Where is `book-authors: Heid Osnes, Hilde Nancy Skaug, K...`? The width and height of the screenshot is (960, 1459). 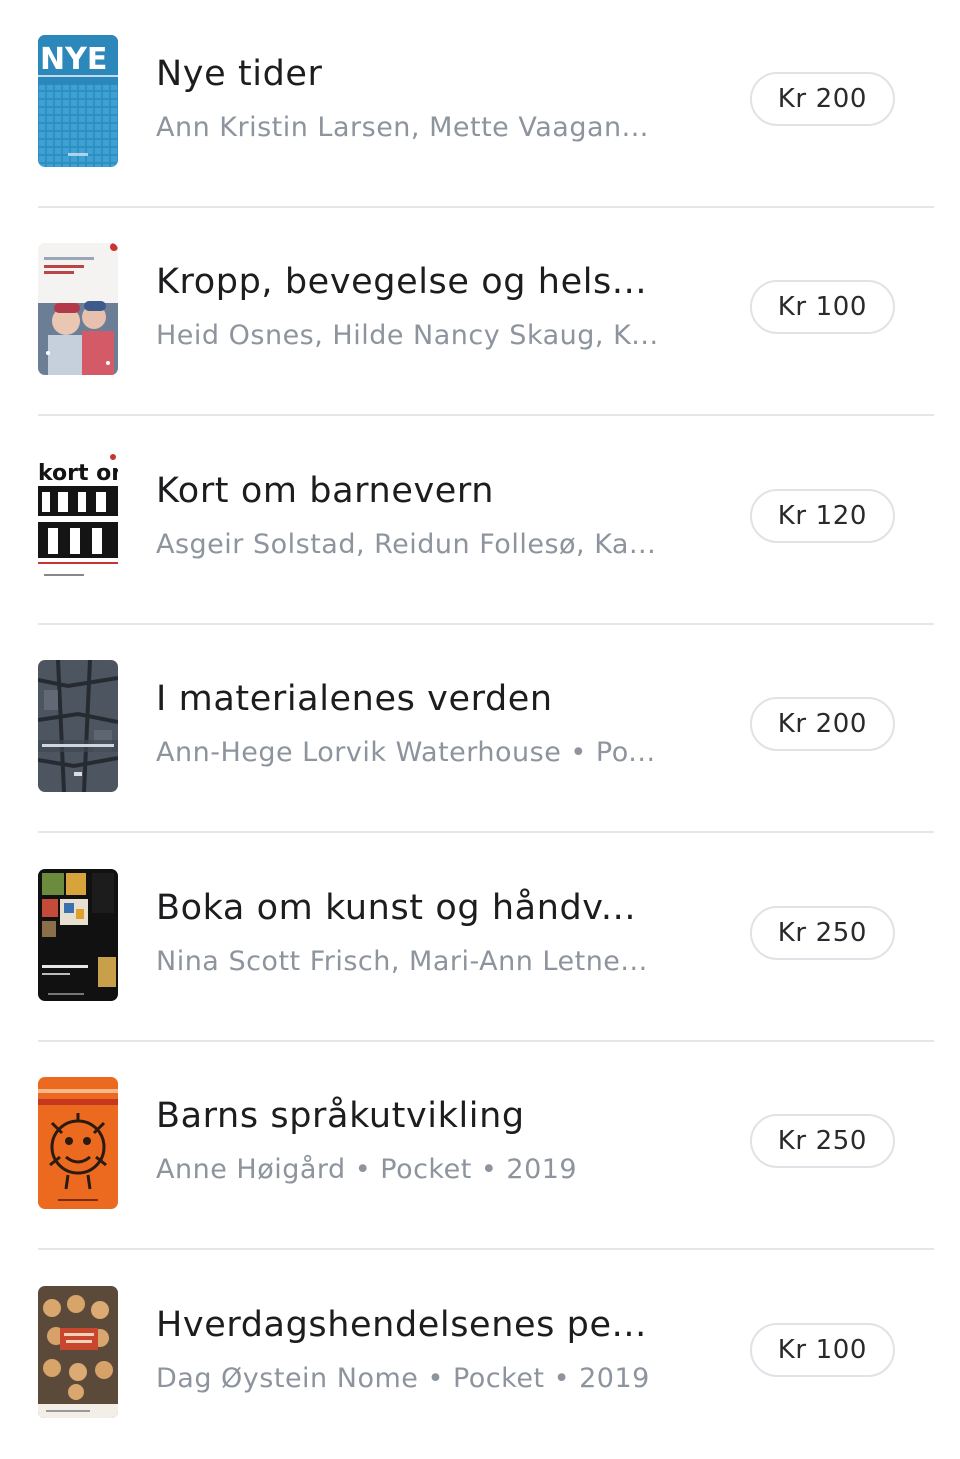
book-authors: Heid Osnes, Hilde Nancy Skaug, K... is located at coordinates (407, 335).